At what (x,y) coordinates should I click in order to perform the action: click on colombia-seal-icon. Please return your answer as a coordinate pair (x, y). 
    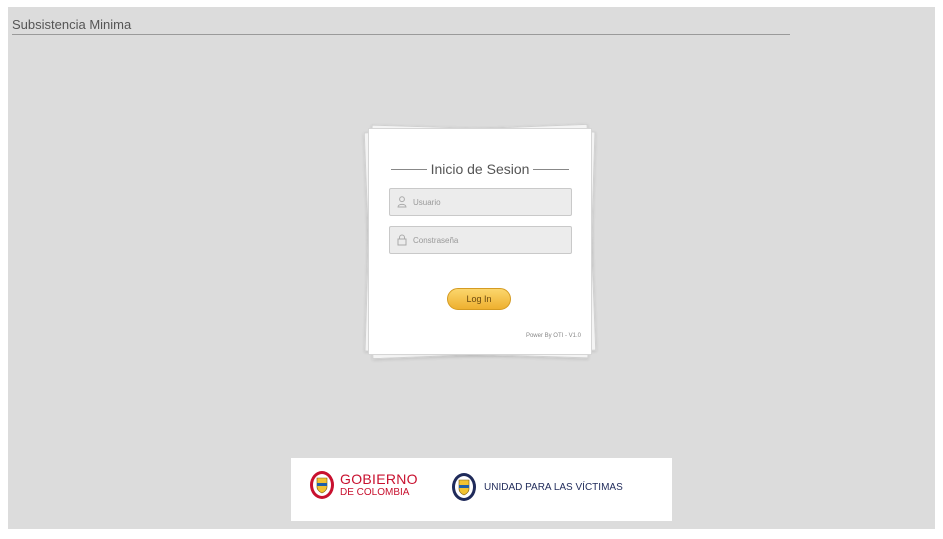
    Looking at the image, I should click on (322, 485).